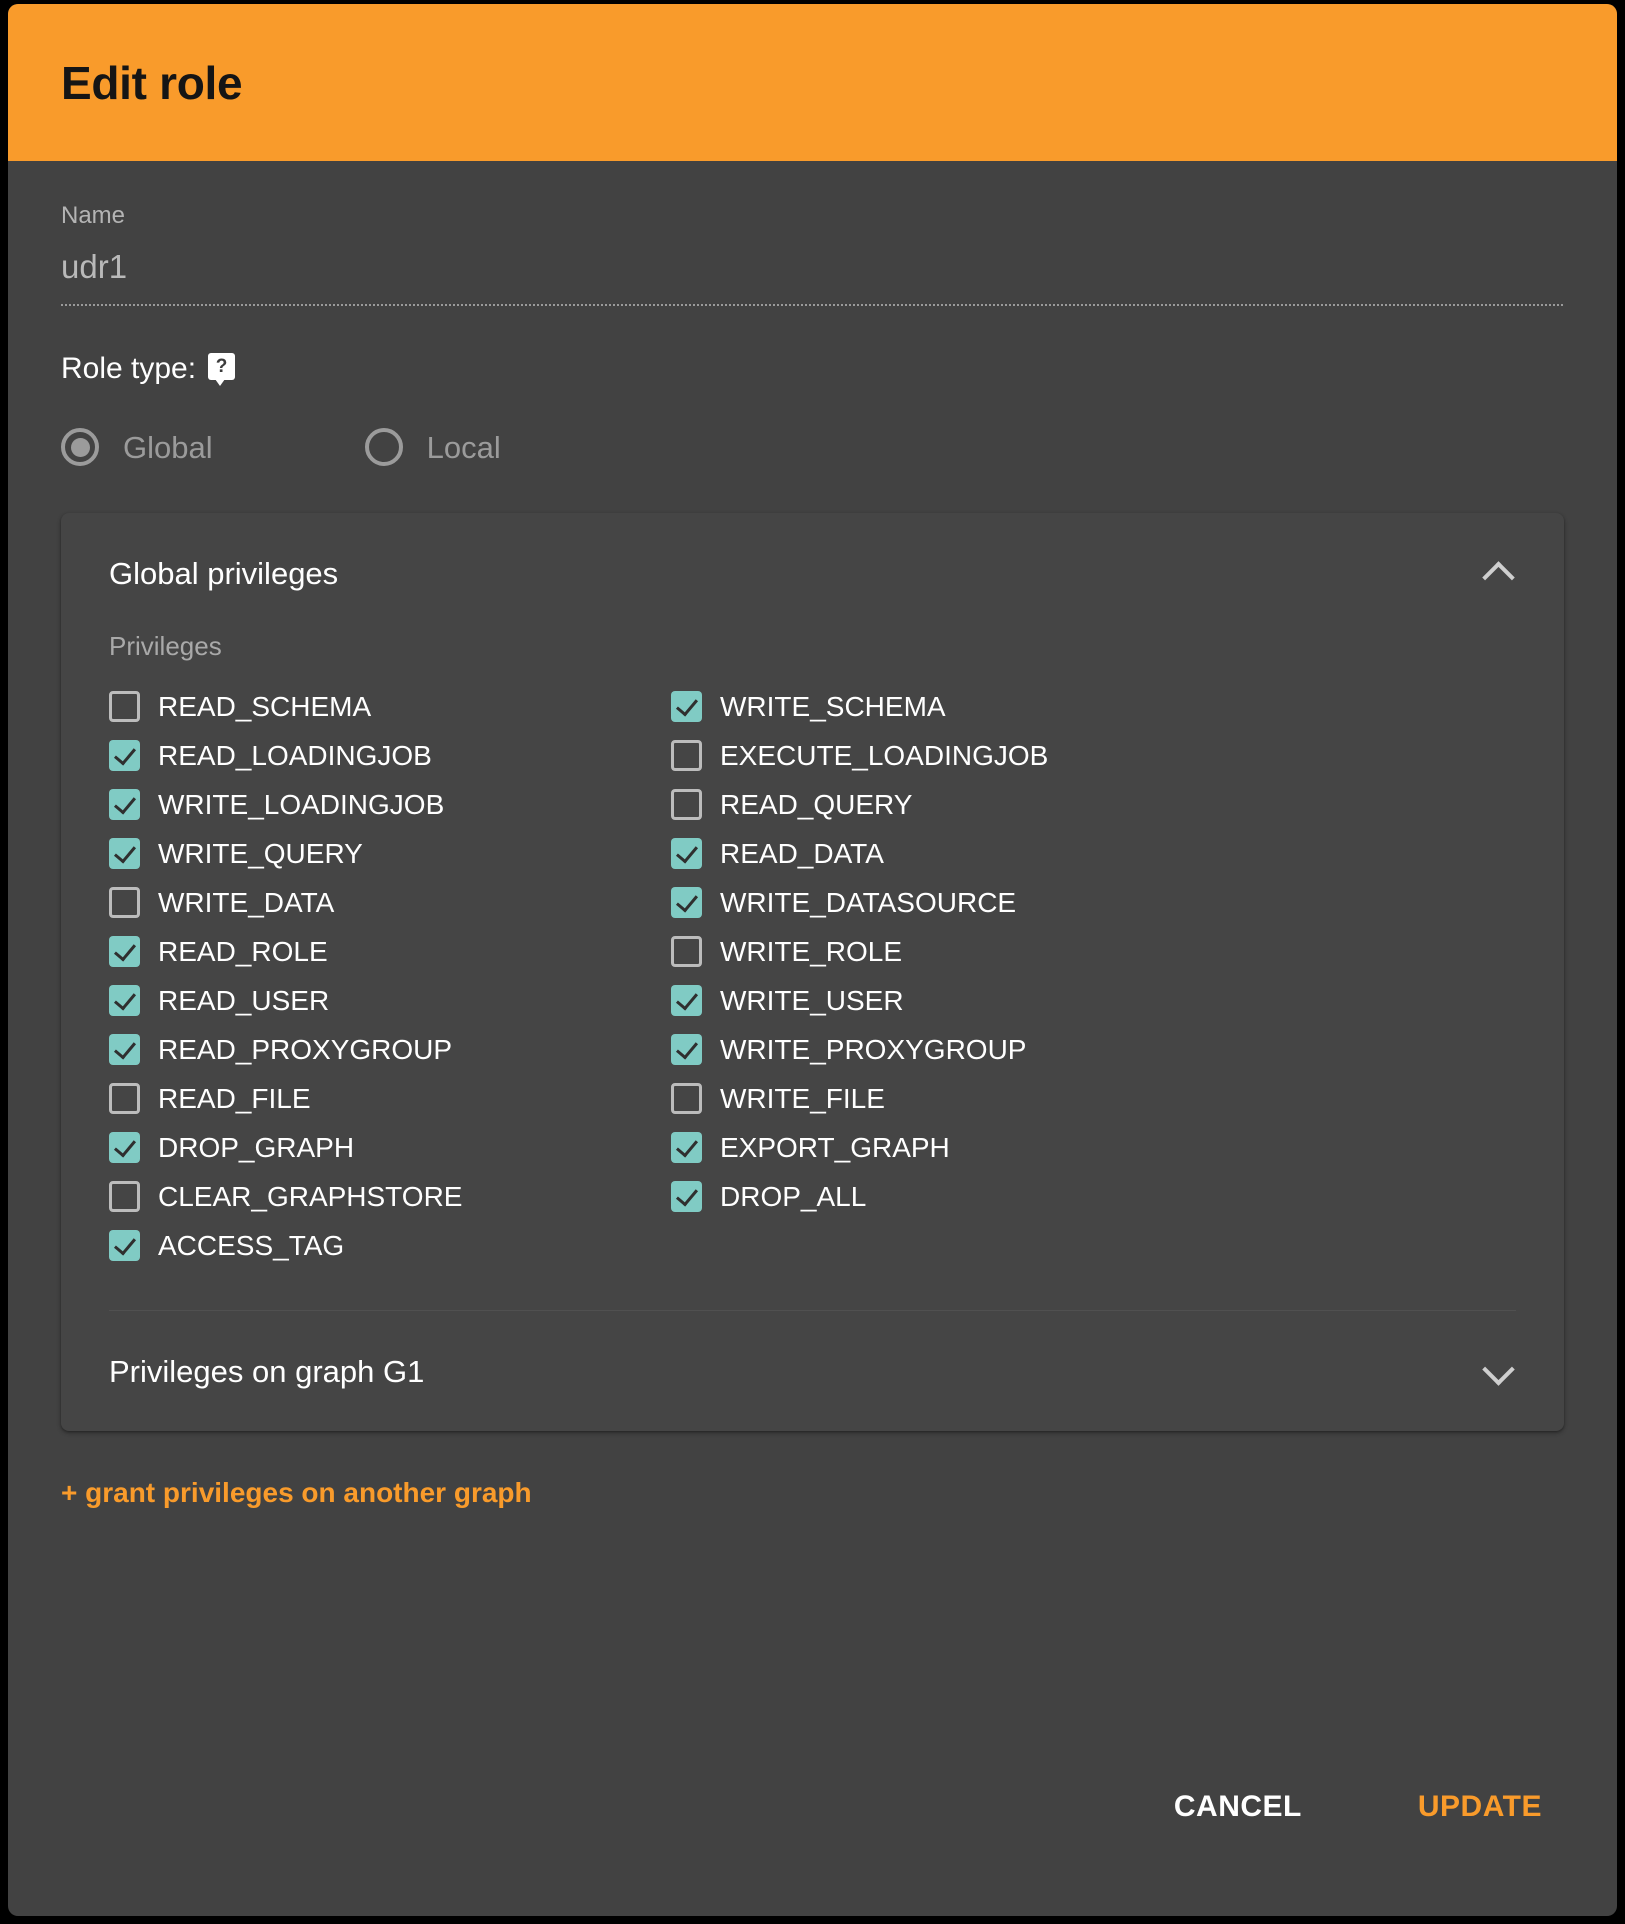  Describe the element at coordinates (256, 1147) in the screenshot. I see `privilege-label: DROP_GRAPH` at that location.